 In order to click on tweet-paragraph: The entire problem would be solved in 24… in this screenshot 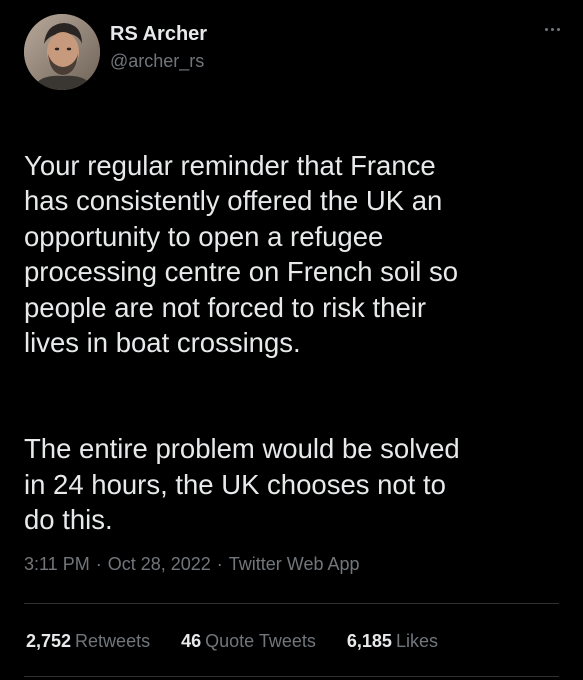, I will do `click(242, 484)`.